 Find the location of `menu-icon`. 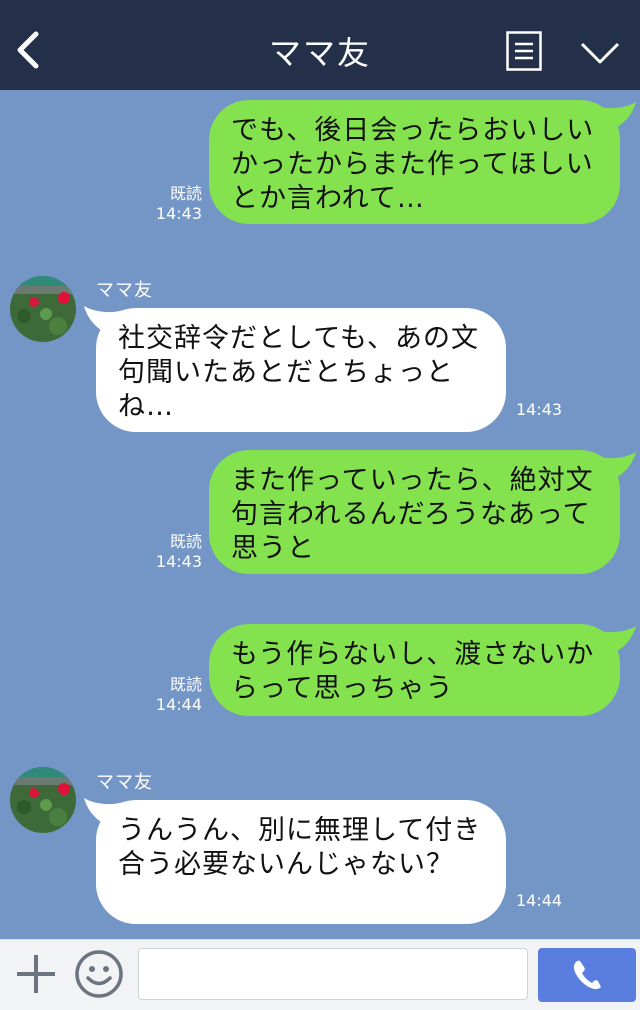

menu-icon is located at coordinates (524, 51).